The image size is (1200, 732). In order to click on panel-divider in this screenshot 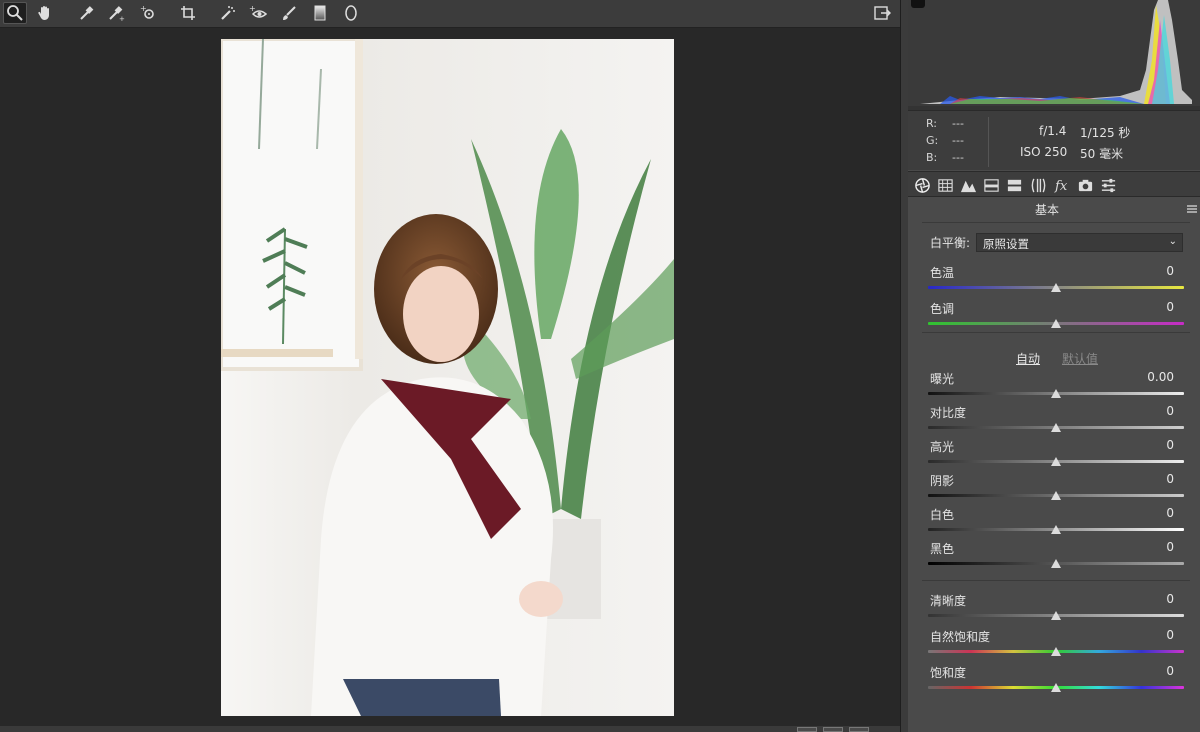, I will do `click(904, 366)`.